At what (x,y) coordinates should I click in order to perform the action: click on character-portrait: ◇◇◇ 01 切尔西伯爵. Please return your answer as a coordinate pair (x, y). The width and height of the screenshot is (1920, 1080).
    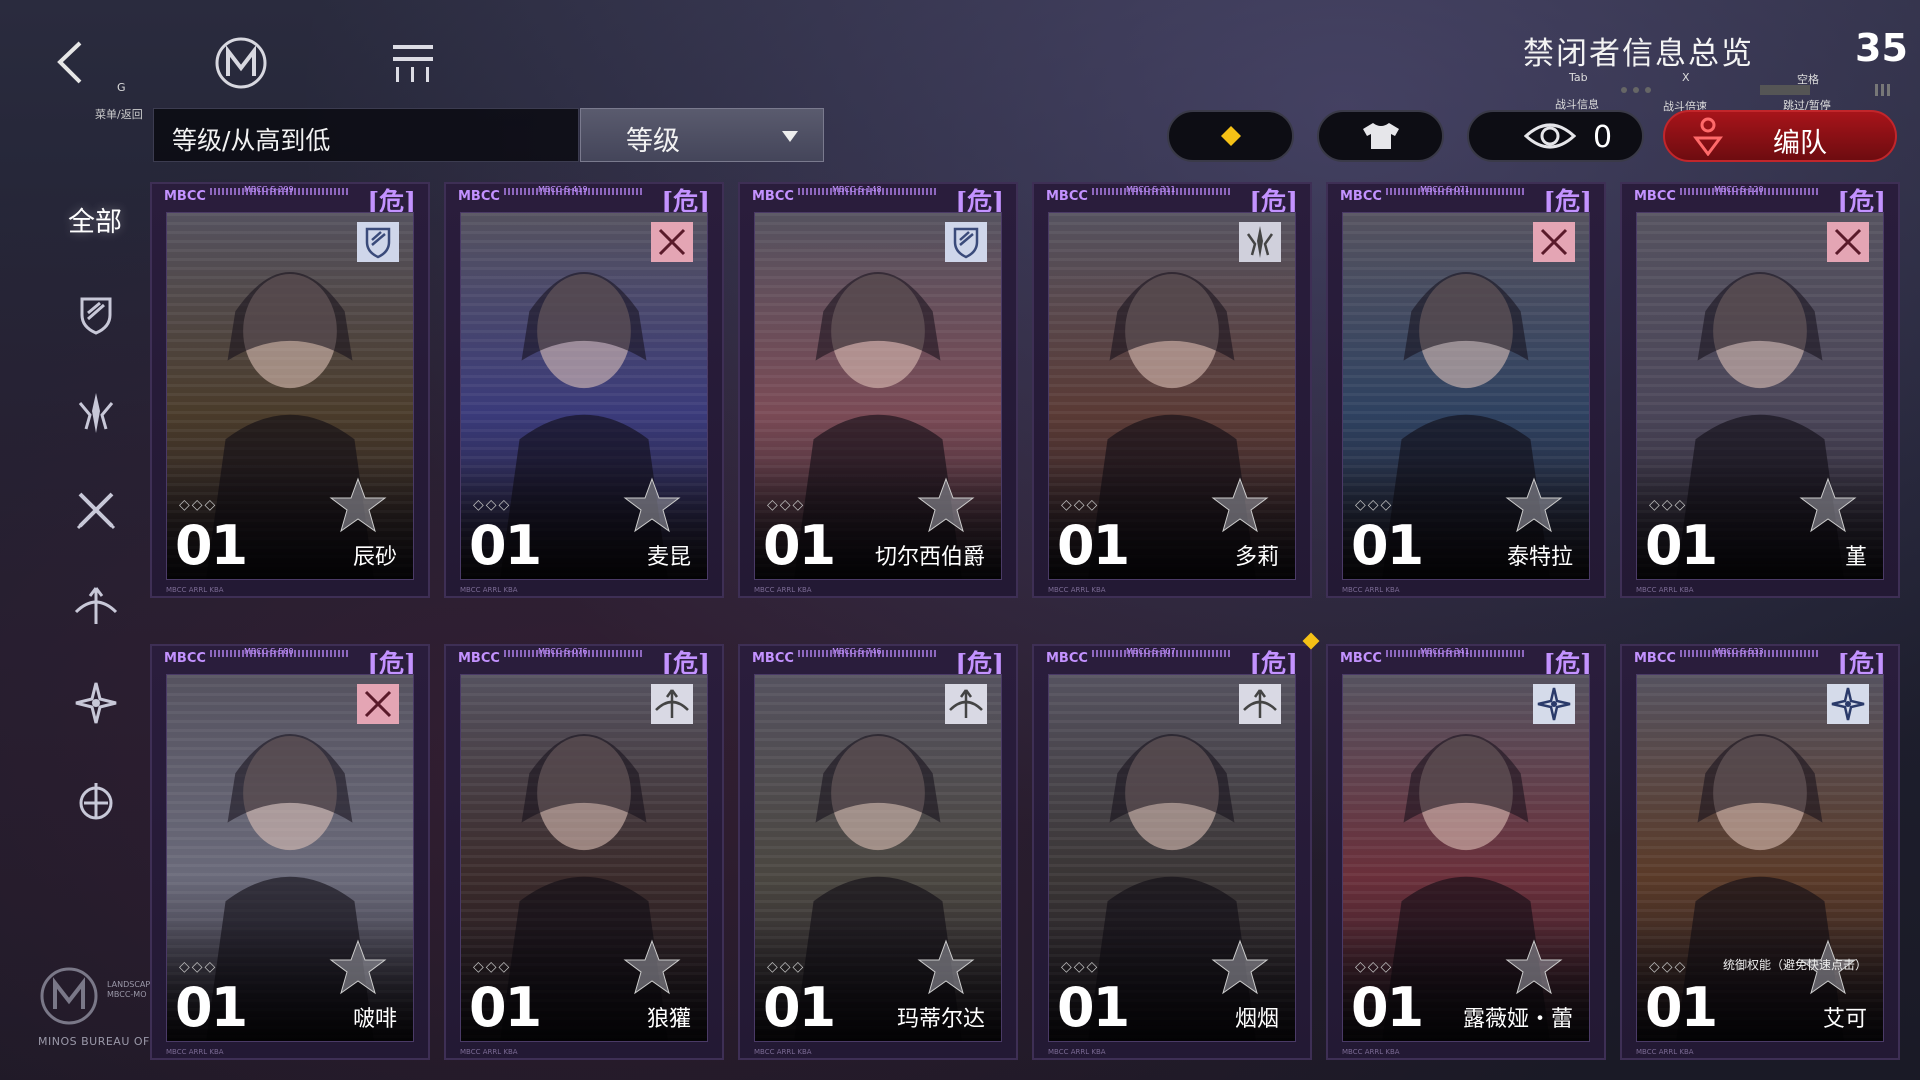
    Looking at the image, I should click on (878, 396).